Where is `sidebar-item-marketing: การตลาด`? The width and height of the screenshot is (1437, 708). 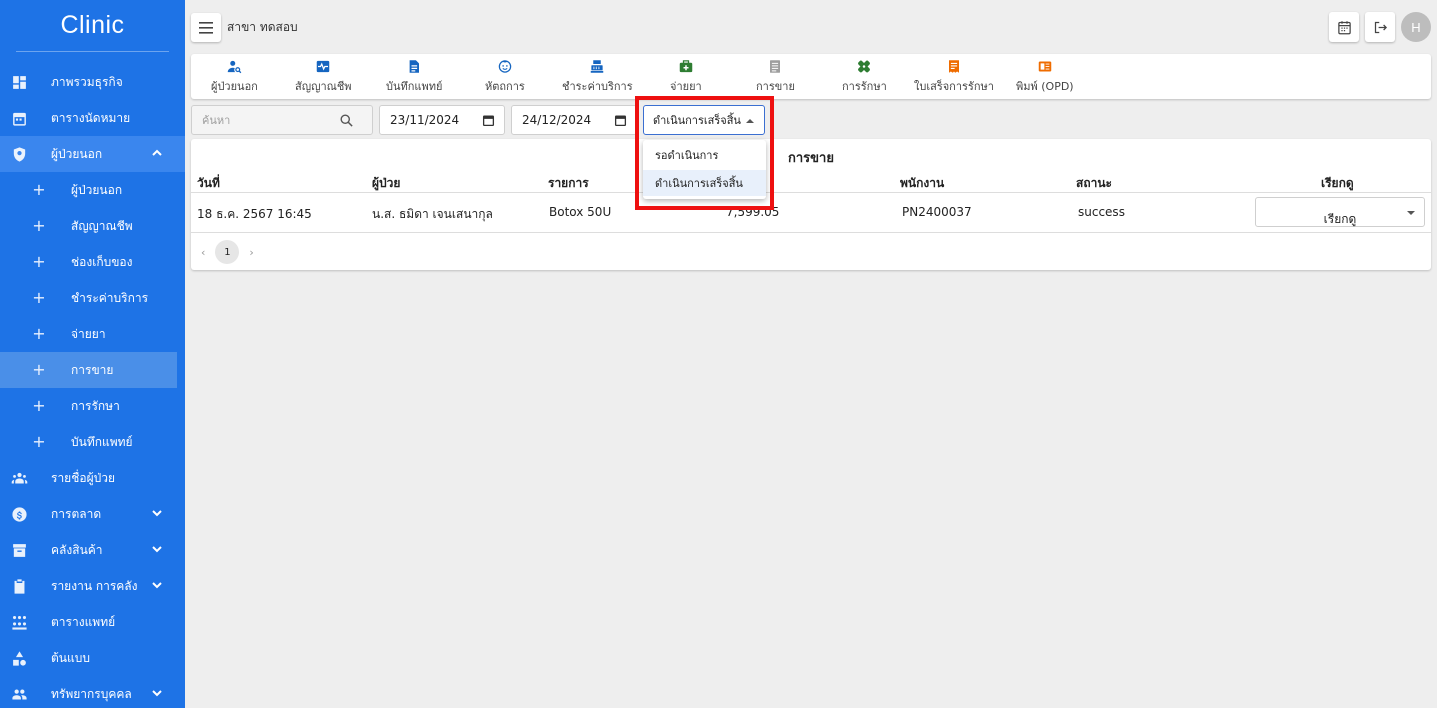
sidebar-item-marketing: การตลาด is located at coordinates (92, 514).